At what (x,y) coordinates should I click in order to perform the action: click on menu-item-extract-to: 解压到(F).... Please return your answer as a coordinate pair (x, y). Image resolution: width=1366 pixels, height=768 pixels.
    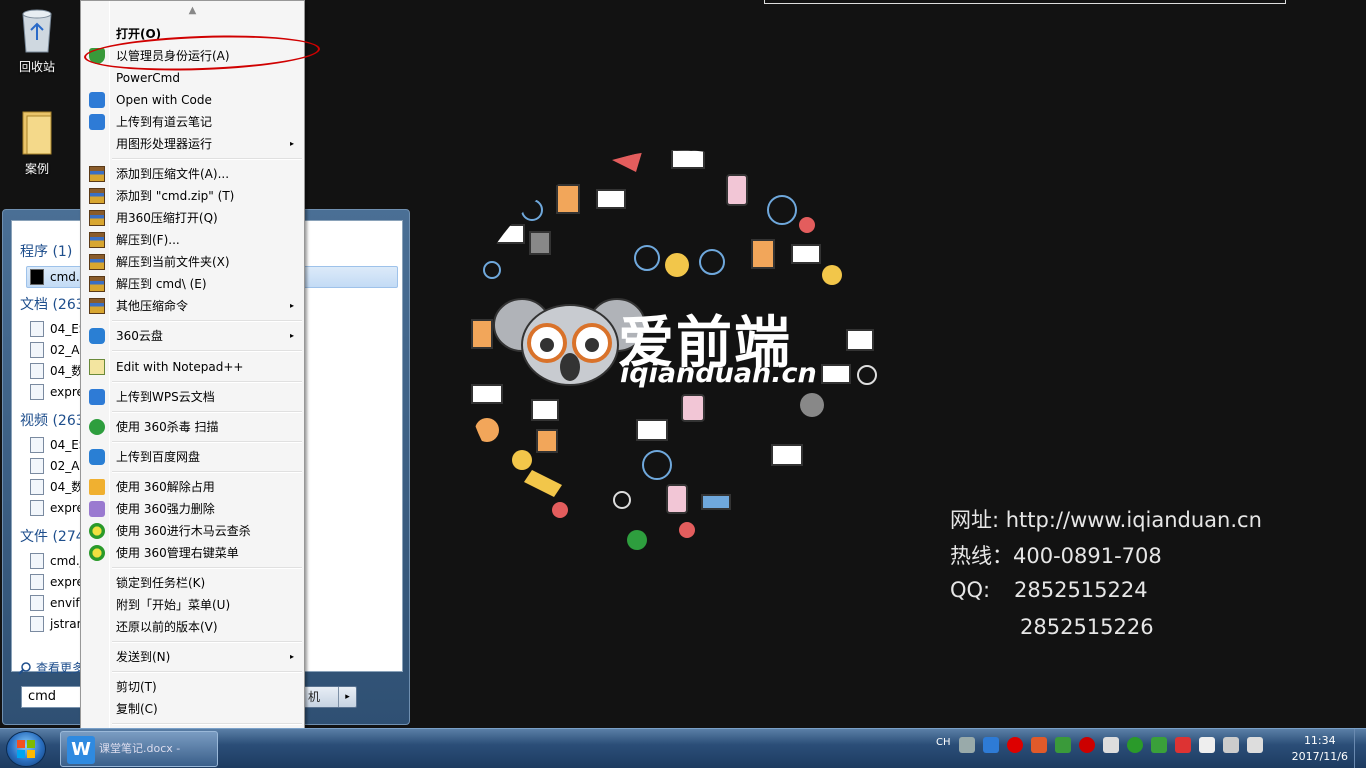
    Looking at the image, I should click on (192, 240).